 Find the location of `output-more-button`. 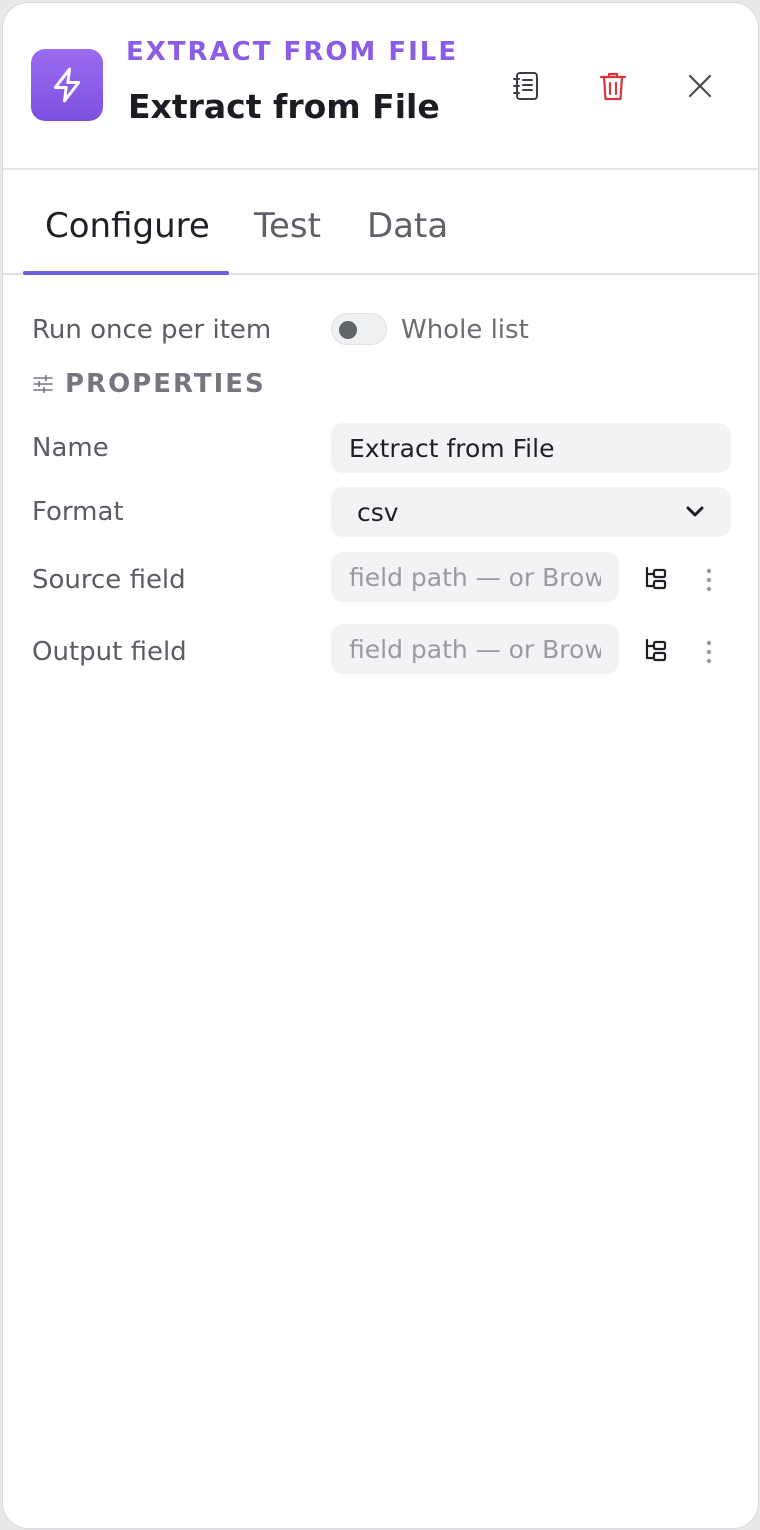

output-more-button is located at coordinates (709, 652).